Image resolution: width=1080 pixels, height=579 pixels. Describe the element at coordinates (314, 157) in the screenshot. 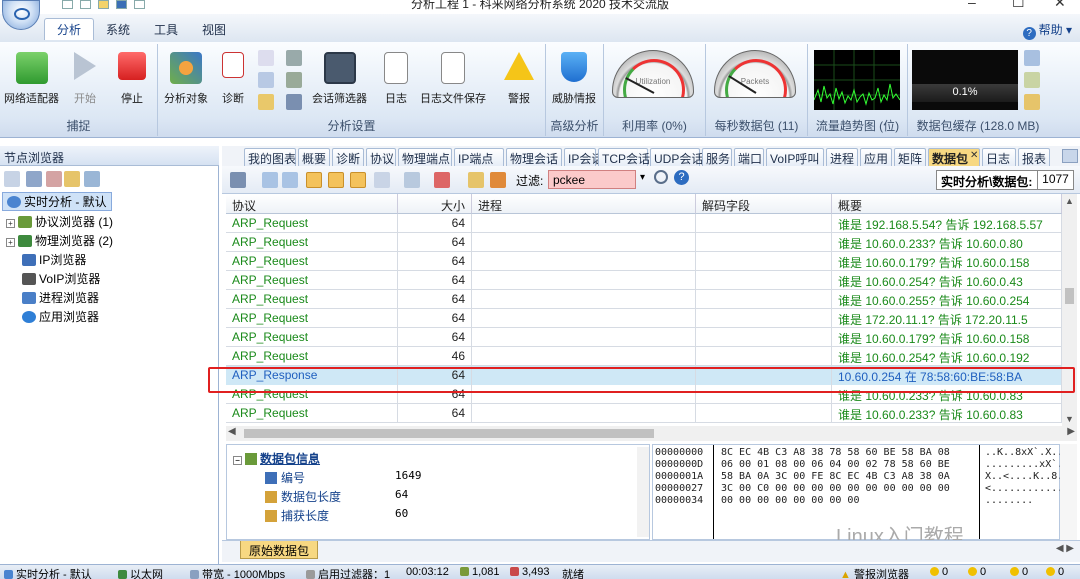

I see `view-tab: 概要` at that location.